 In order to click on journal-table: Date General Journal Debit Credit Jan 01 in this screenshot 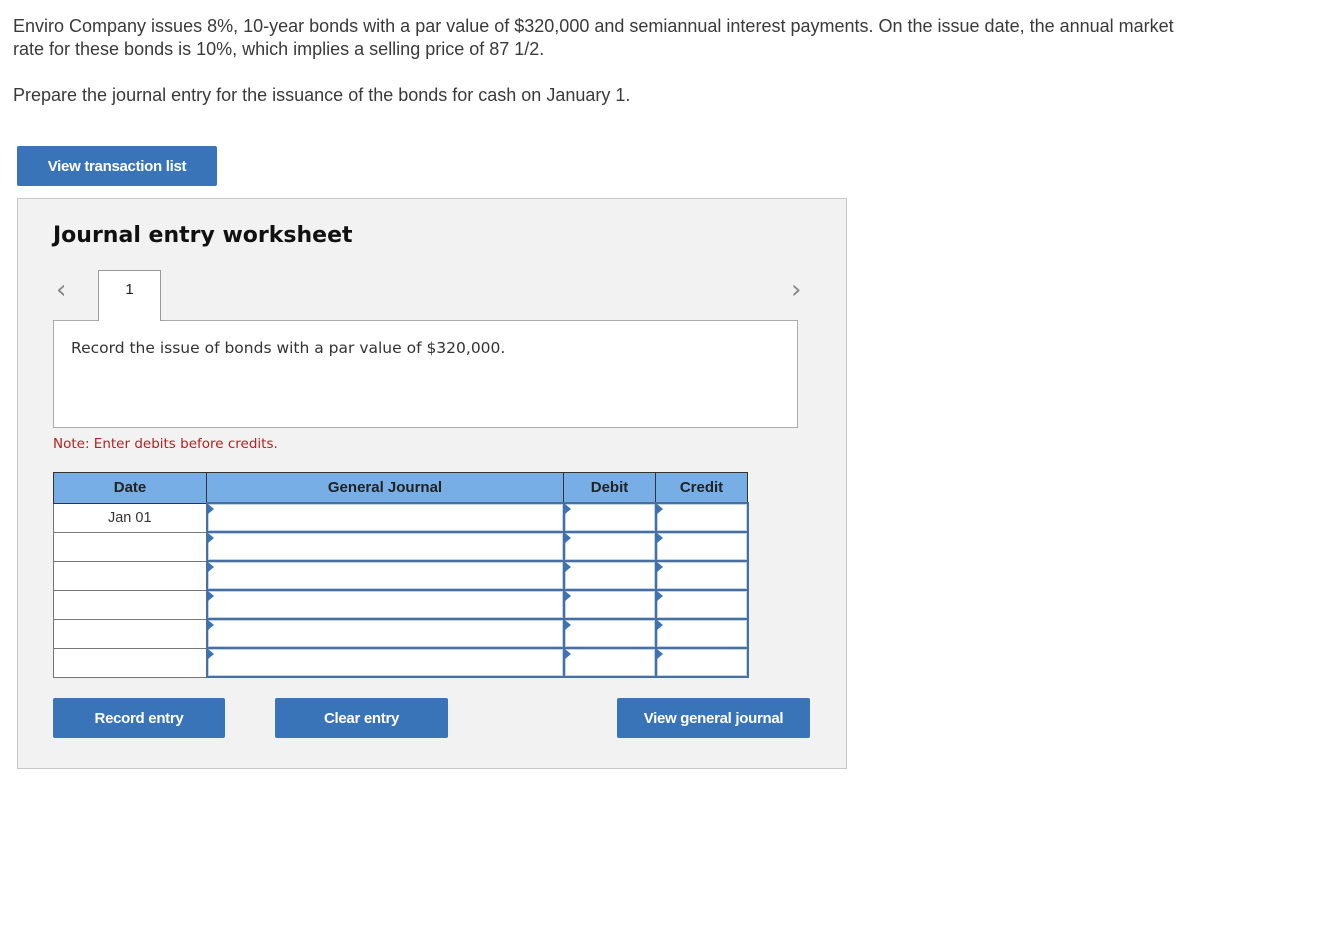, I will do `click(401, 575)`.